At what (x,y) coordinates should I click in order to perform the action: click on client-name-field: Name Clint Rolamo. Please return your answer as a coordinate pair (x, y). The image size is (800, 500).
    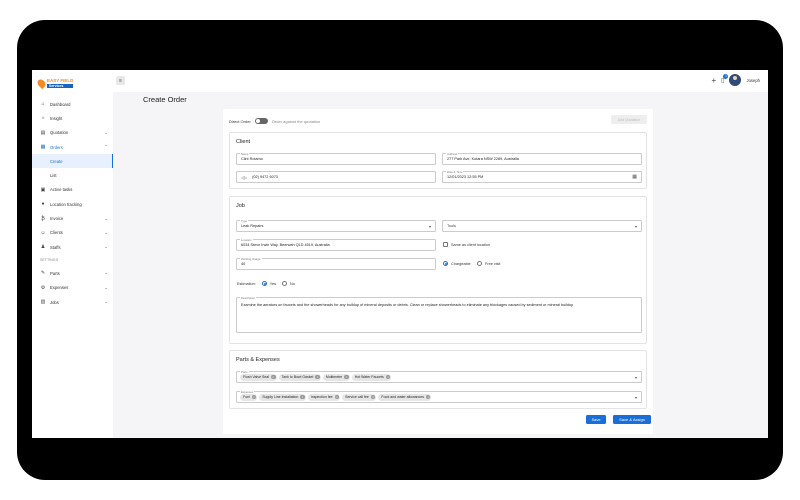
    Looking at the image, I should click on (336, 158).